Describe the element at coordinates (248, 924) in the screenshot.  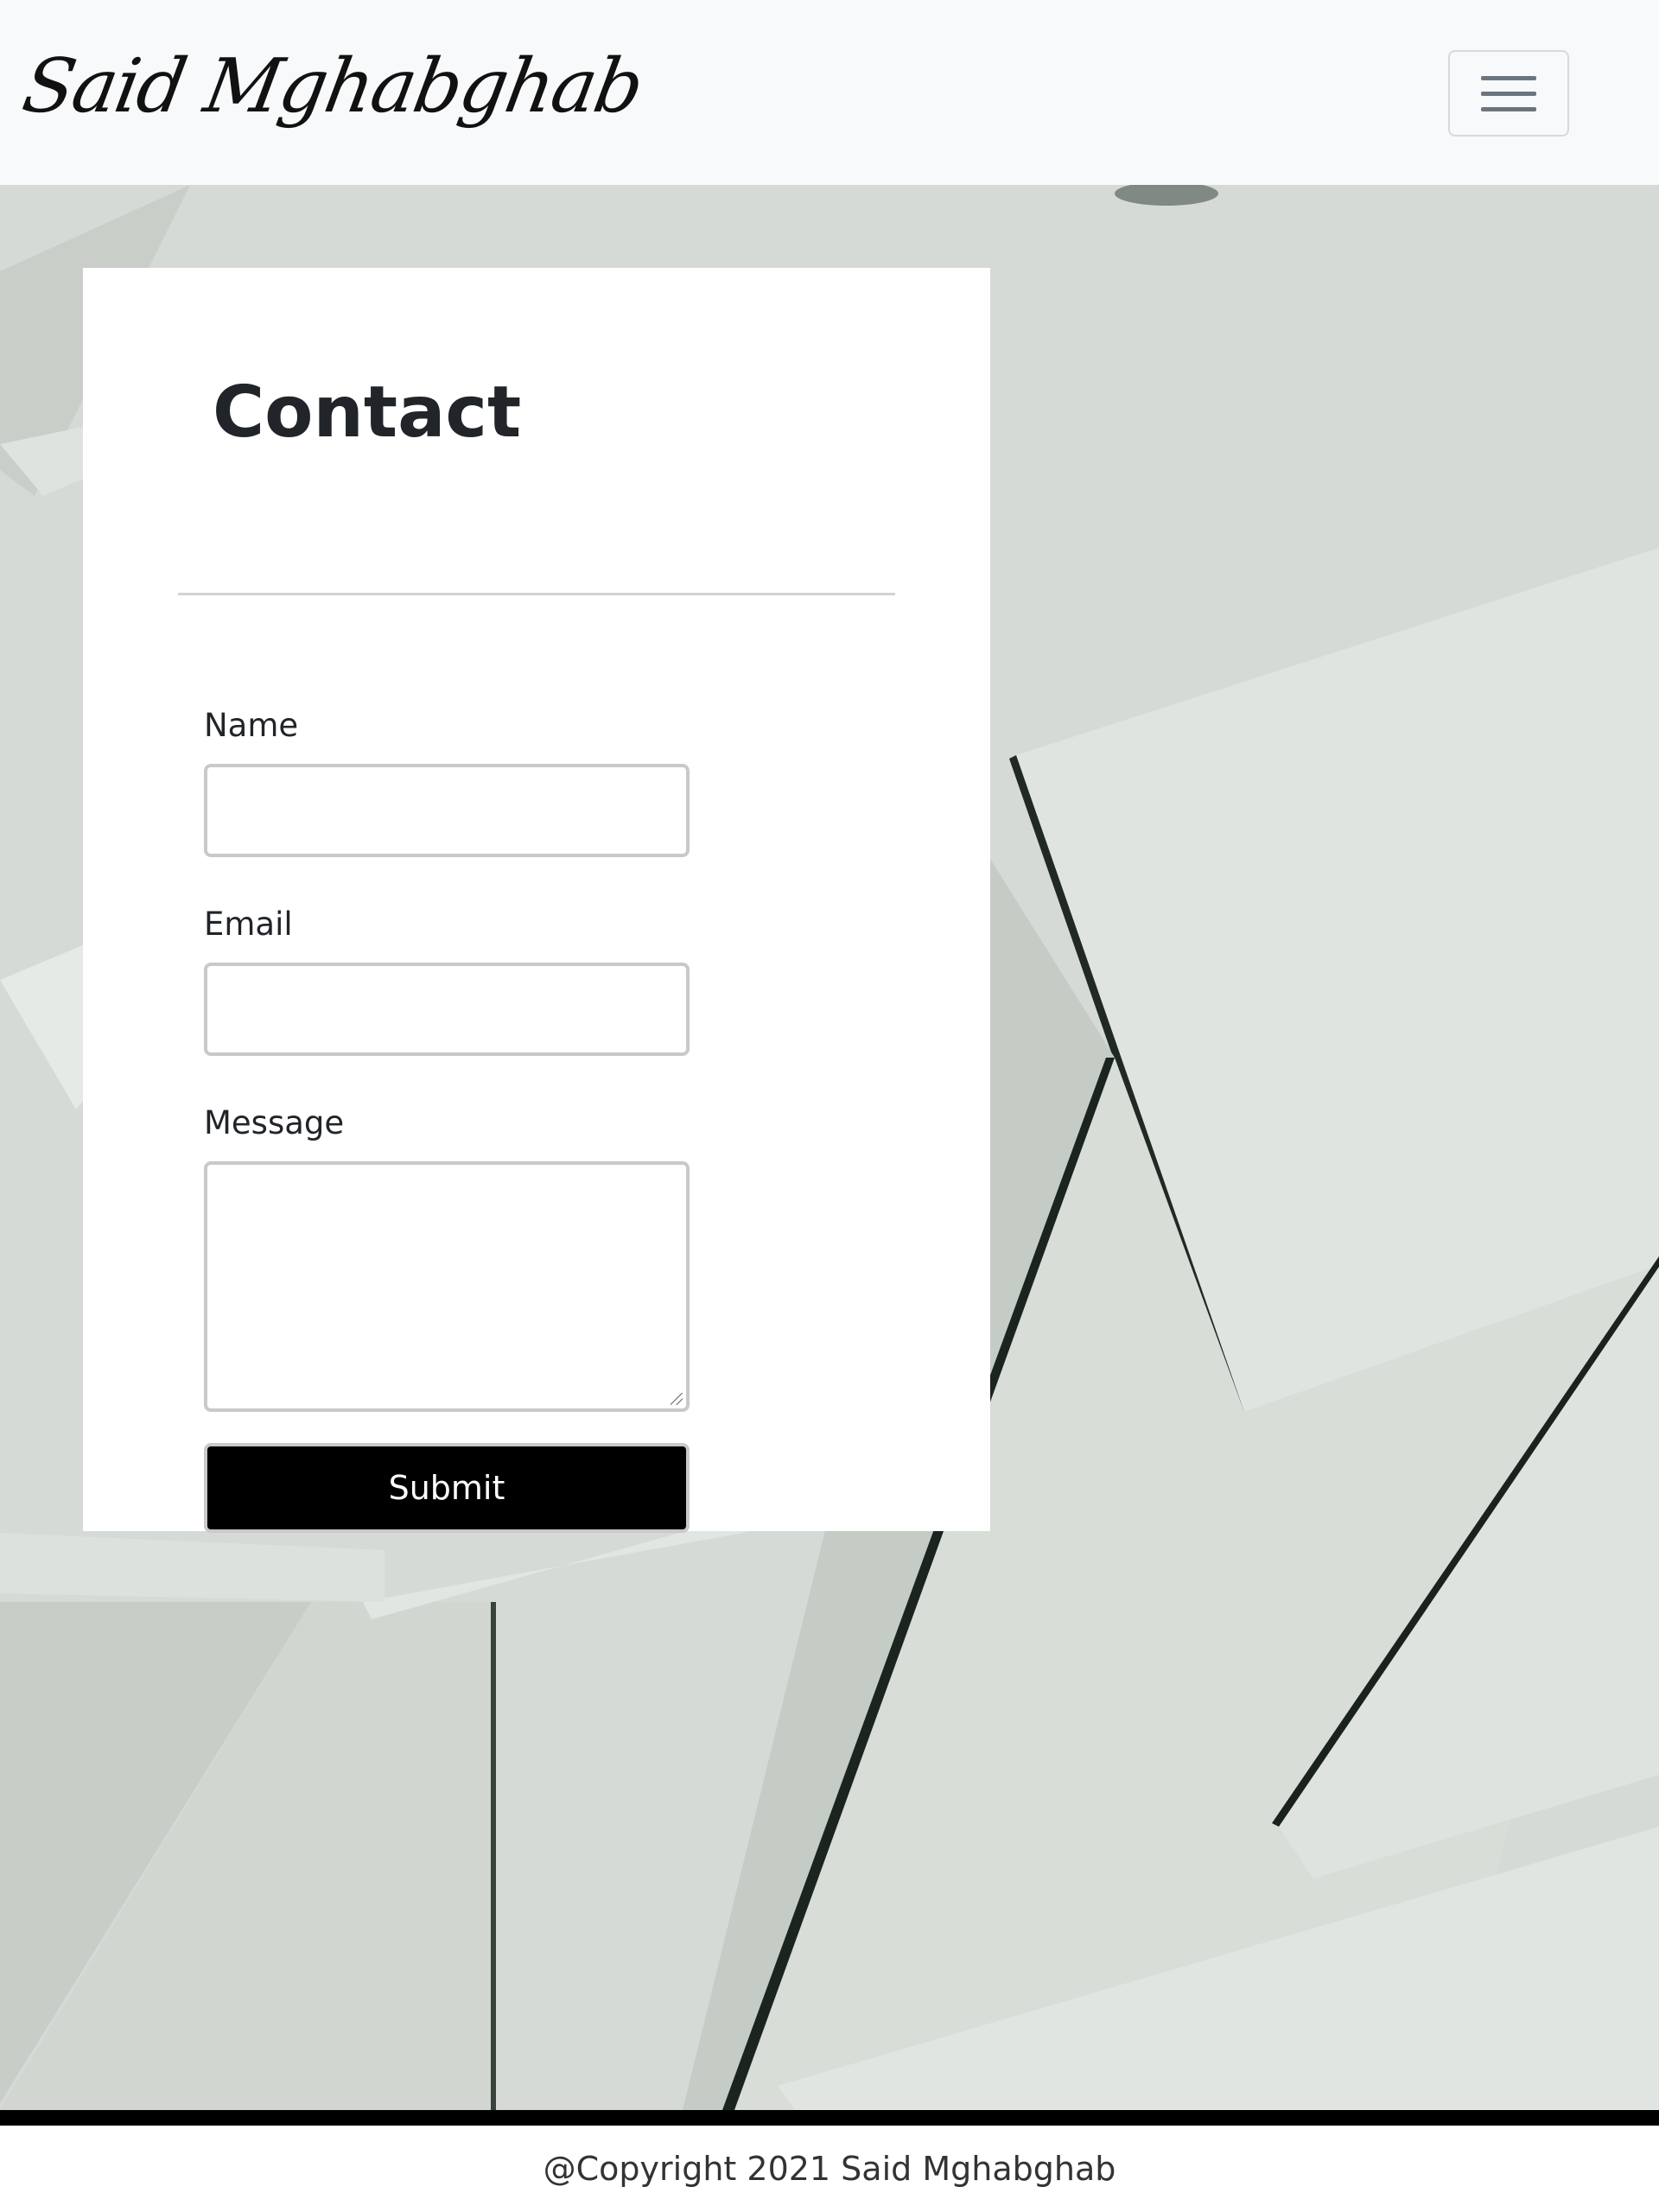
I see `email-label: Email` at that location.